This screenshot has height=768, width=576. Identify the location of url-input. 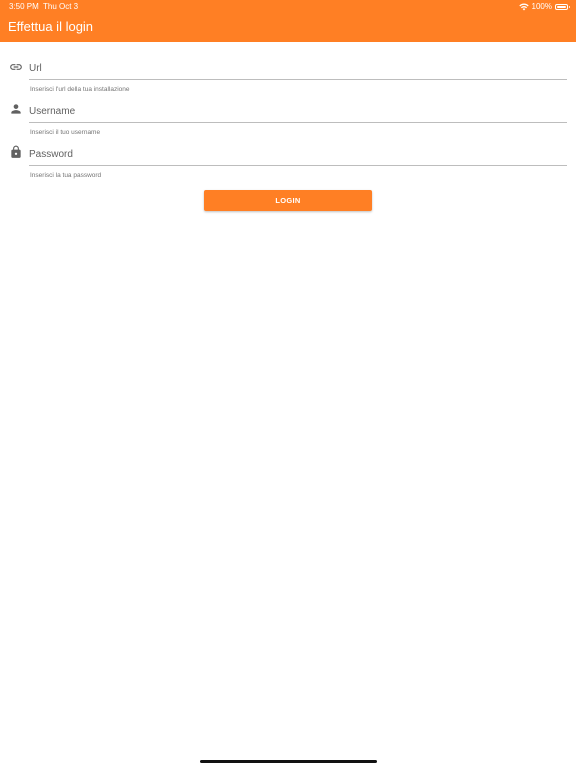
(298, 69).